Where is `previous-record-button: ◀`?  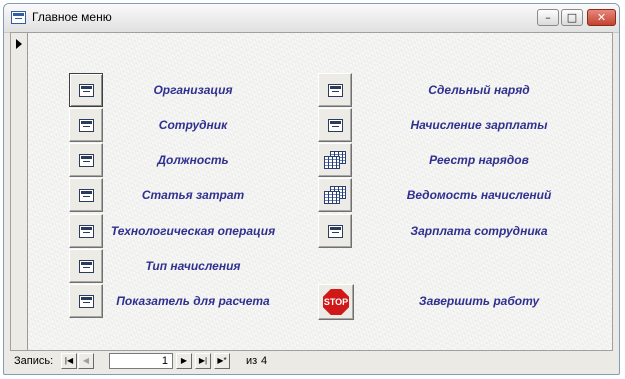 previous-record-button: ◀ is located at coordinates (86, 361).